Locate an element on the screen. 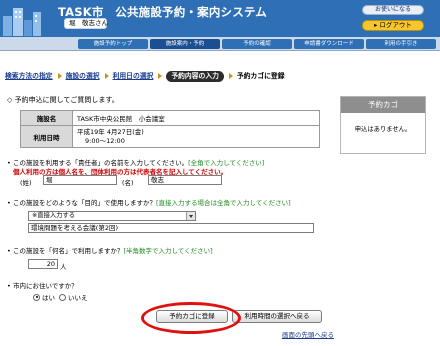  datetime-label: 利用日時 is located at coordinates (46, 136).